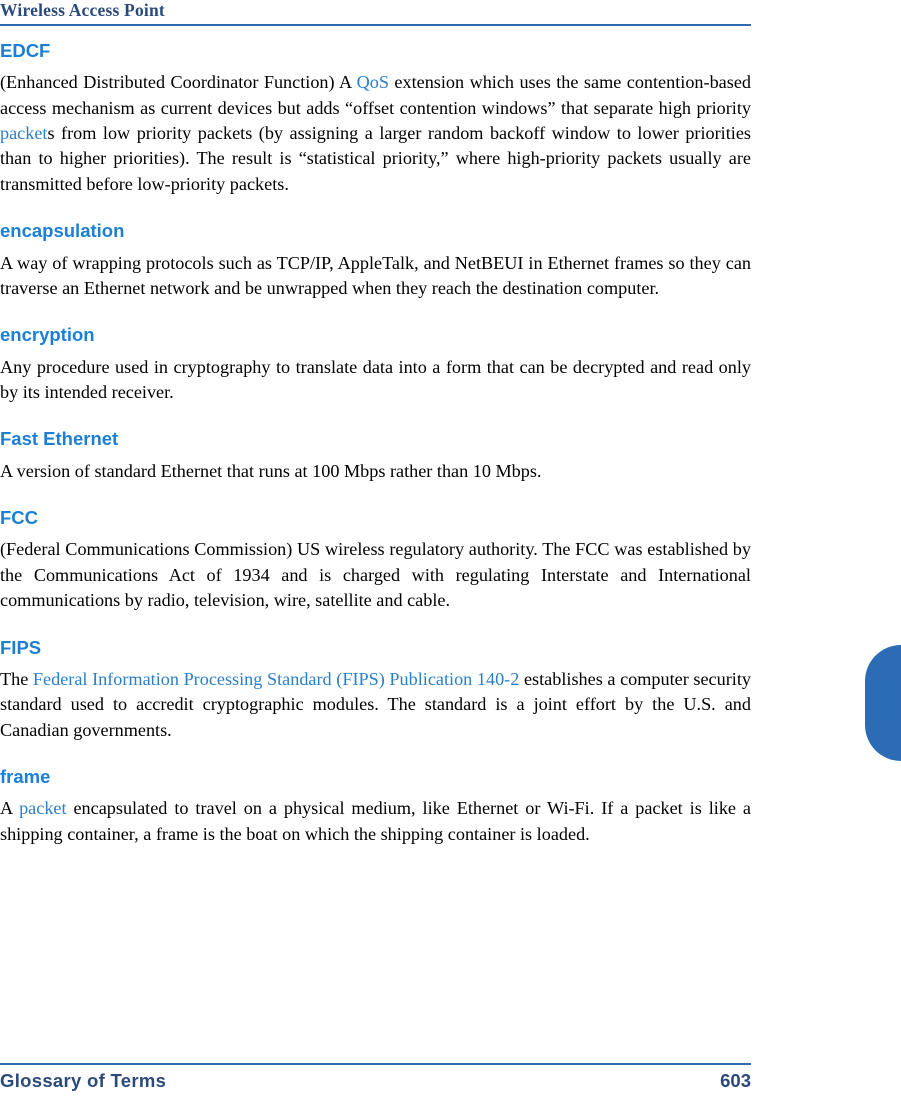  Describe the element at coordinates (375, 25) in the screenshot. I see `header-divider` at that location.